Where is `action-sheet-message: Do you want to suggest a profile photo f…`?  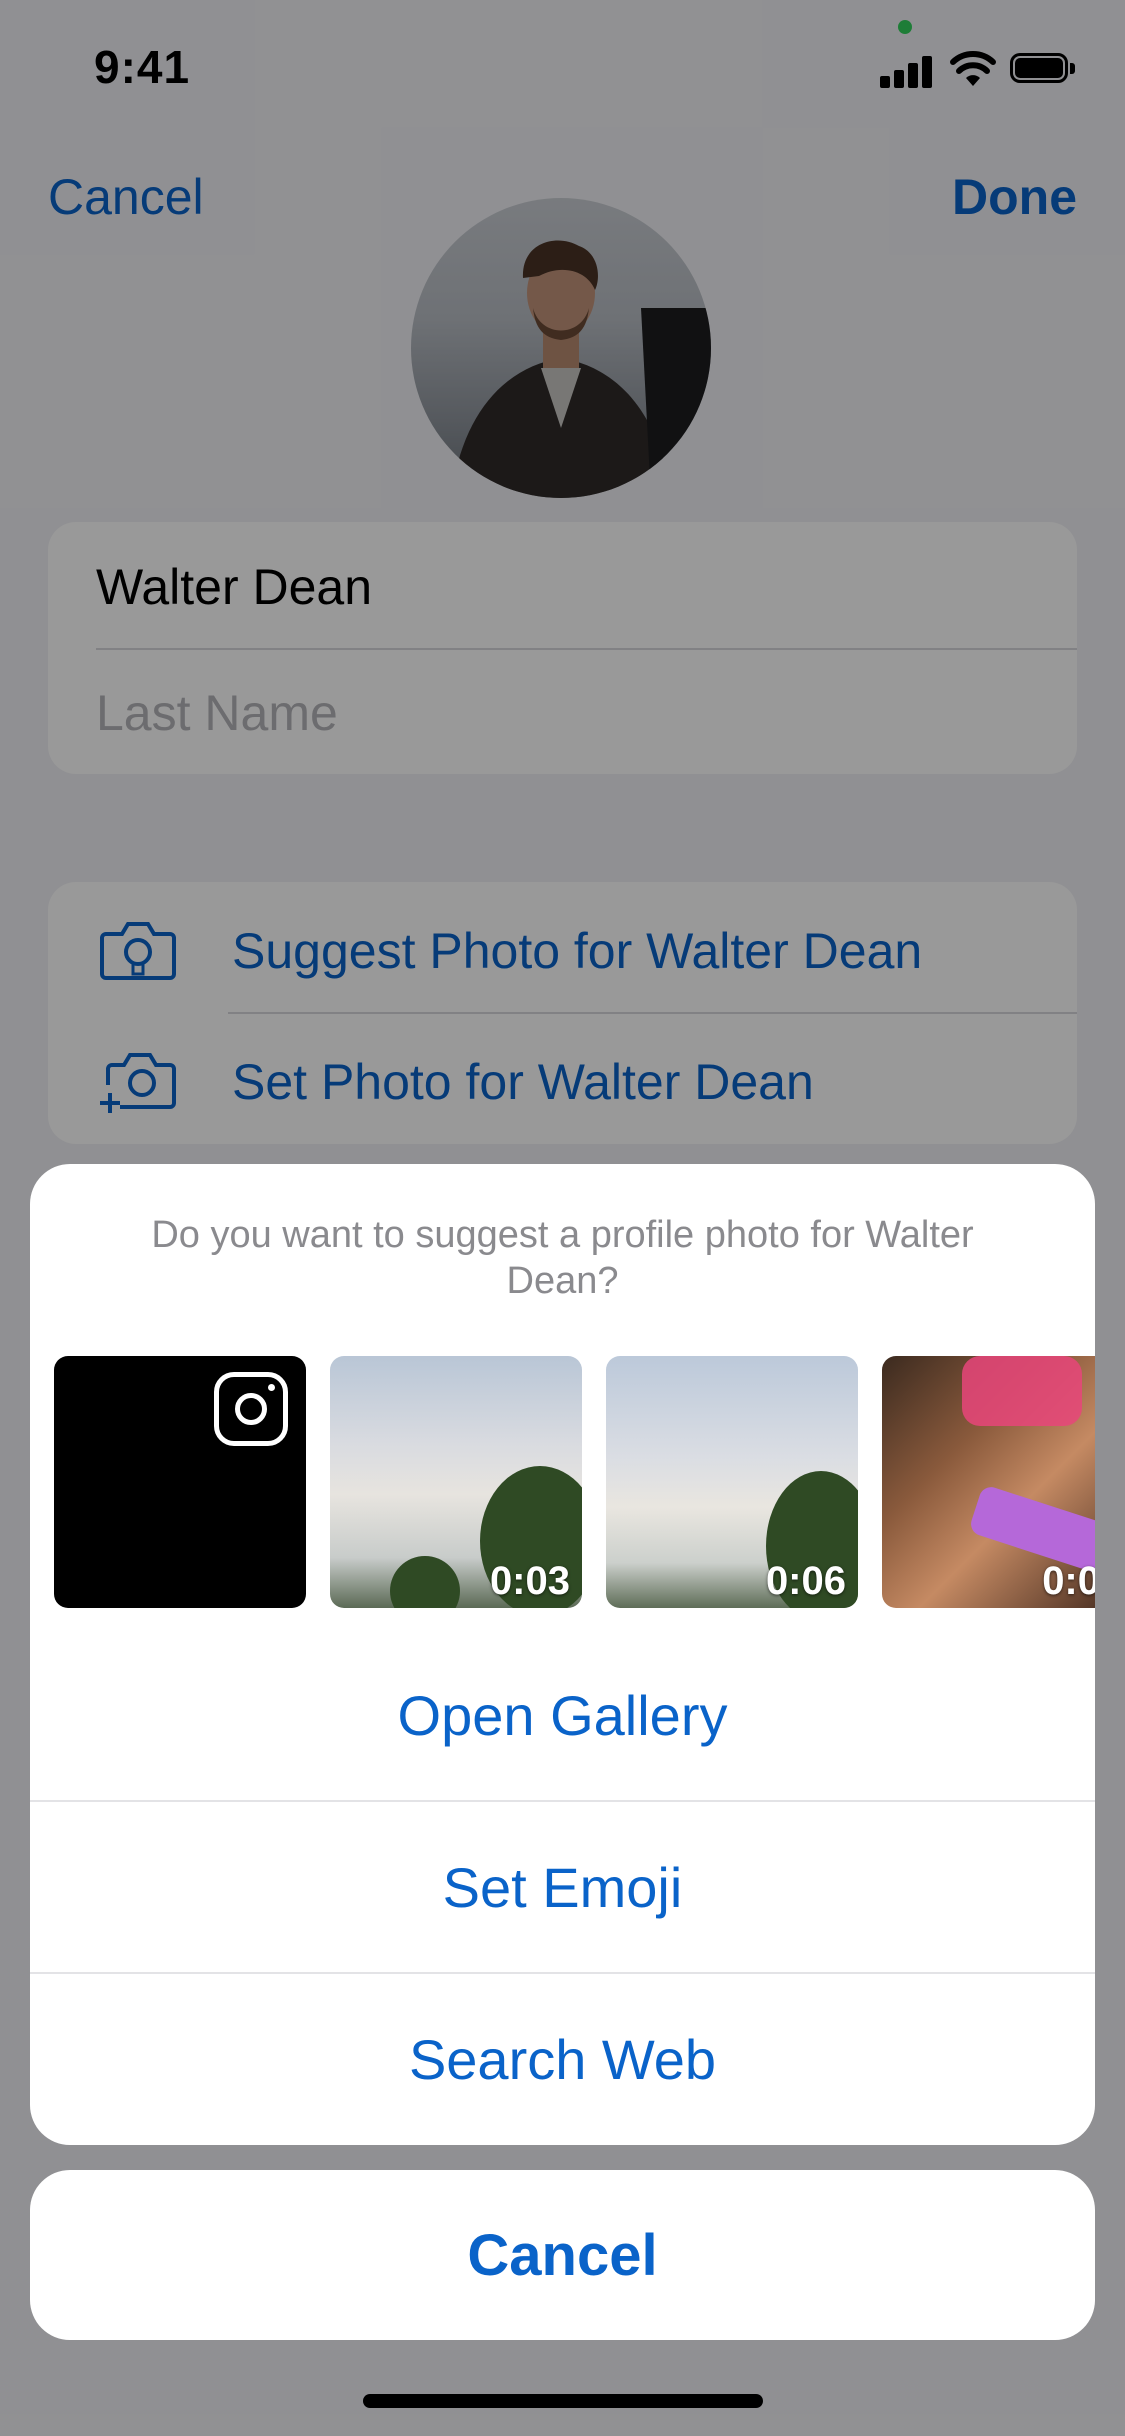 action-sheet-message: Do you want to suggest a profile photo f… is located at coordinates (562, 1258).